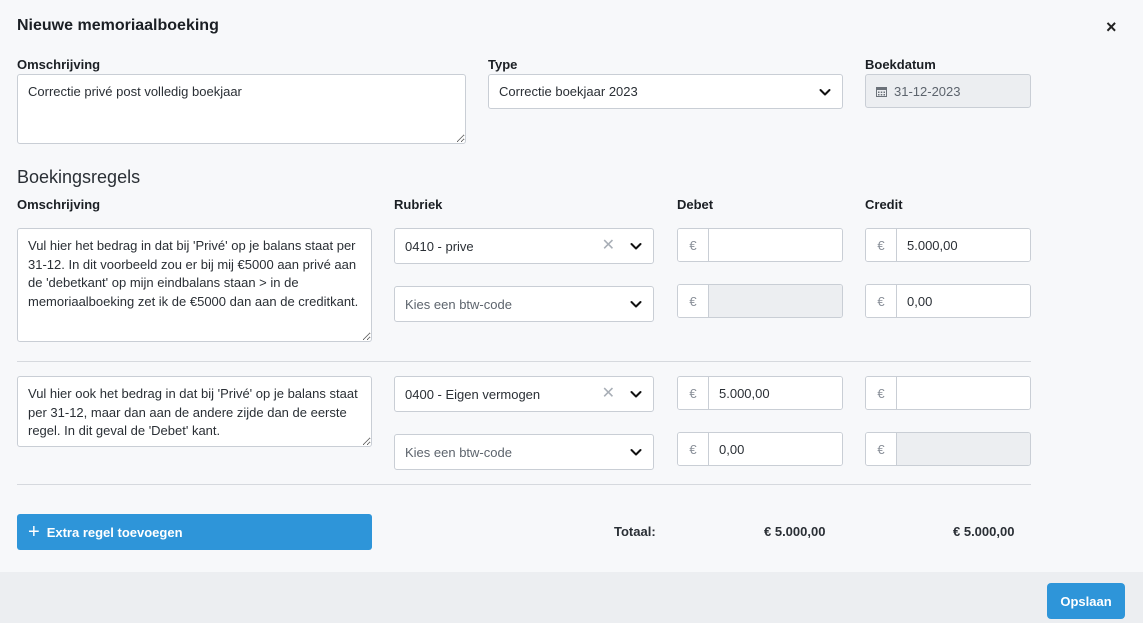 Image resolution: width=1143 pixels, height=623 pixels. I want to click on type-select-value: Correctie boekjaar 2023, so click(568, 91).